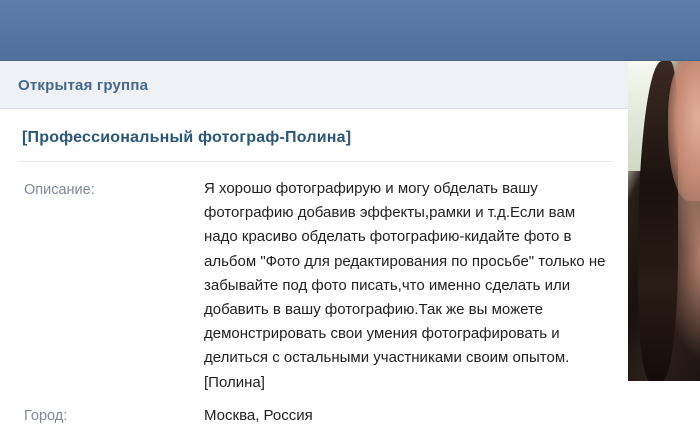 The height and width of the screenshot is (442, 700). What do you see at coordinates (83, 85) in the screenshot?
I see `group-type-label: Открытая группа` at bounding box center [83, 85].